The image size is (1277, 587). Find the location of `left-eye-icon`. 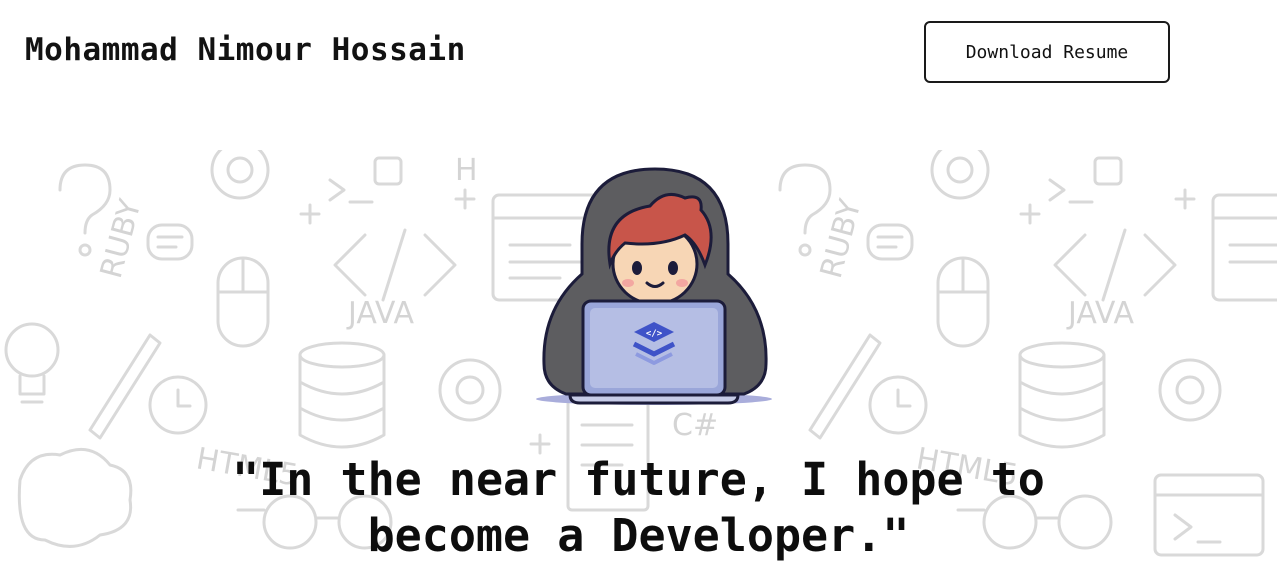

left-eye-icon is located at coordinates (637, 268).